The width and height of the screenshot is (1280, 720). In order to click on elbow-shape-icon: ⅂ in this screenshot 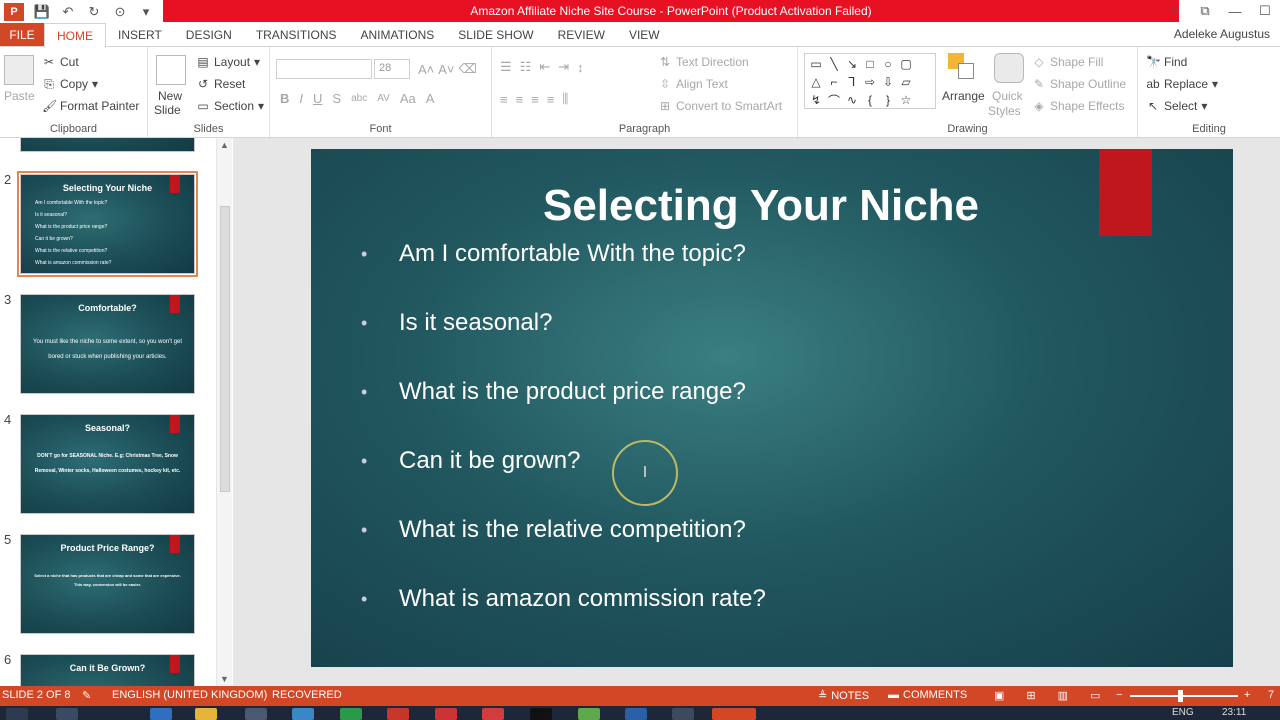, I will do `click(852, 82)`.